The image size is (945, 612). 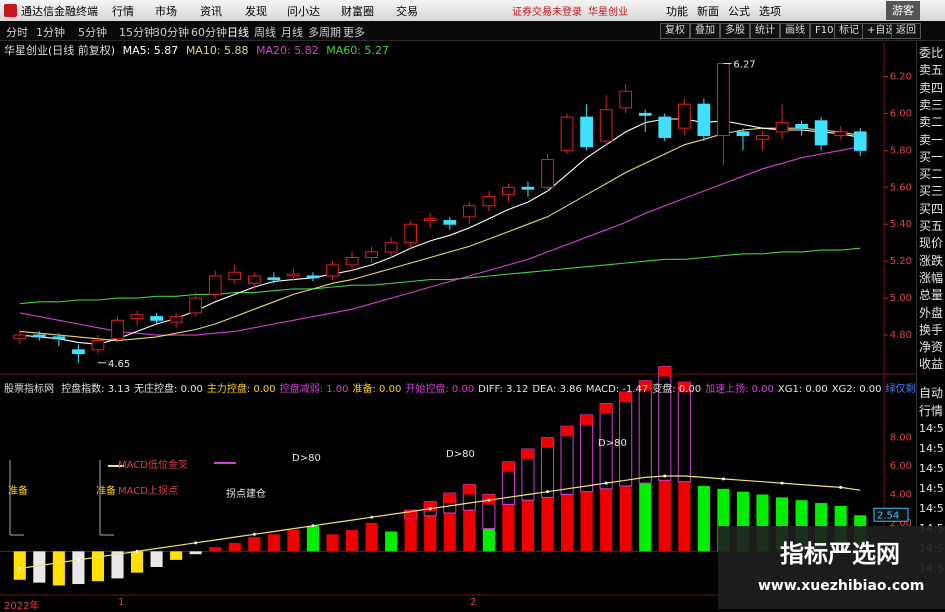 What do you see at coordinates (217, 50) in the screenshot?
I see `ma10-legend: MA10: 5.88` at bounding box center [217, 50].